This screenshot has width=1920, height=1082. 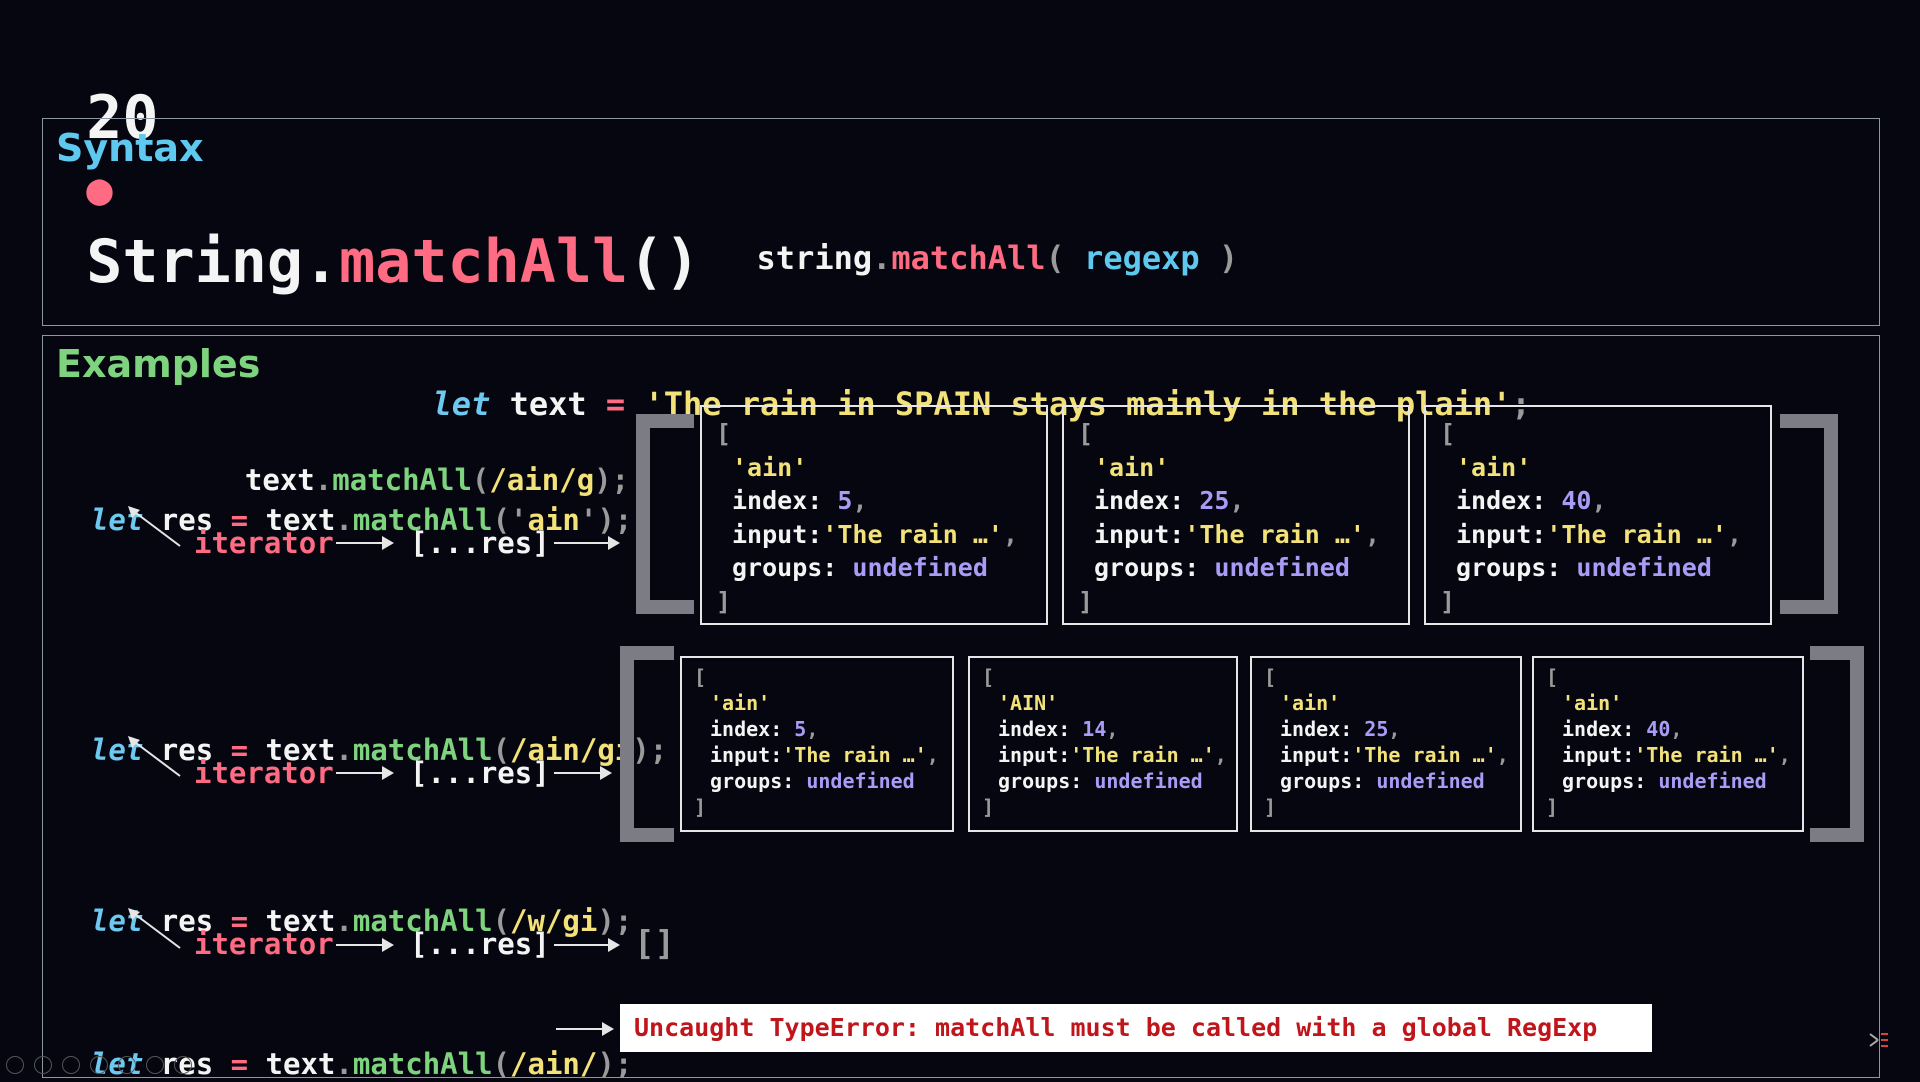 I want to click on ex1-obj0-index: 5, so click(x=845, y=500).